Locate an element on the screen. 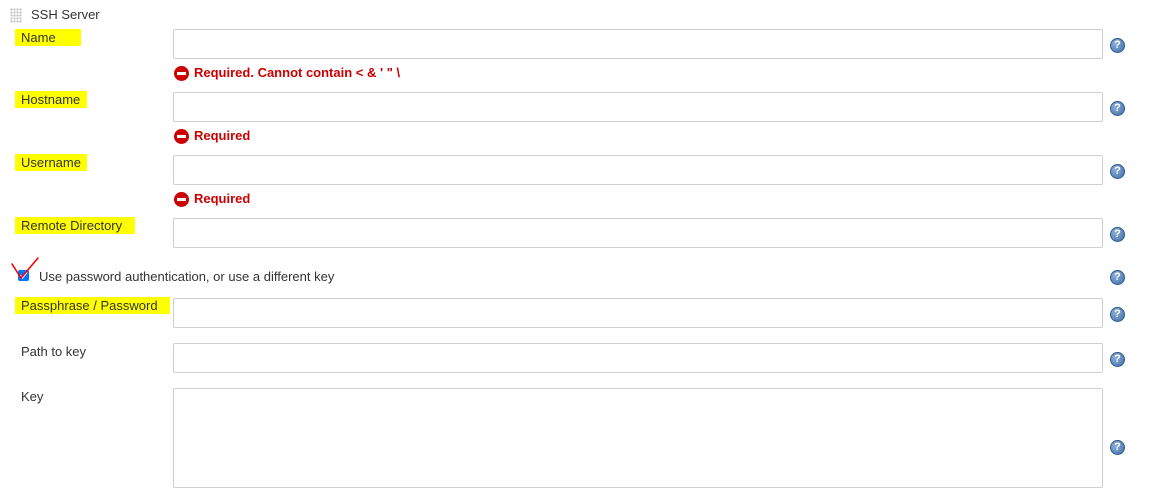  hostname-input is located at coordinates (638, 107).